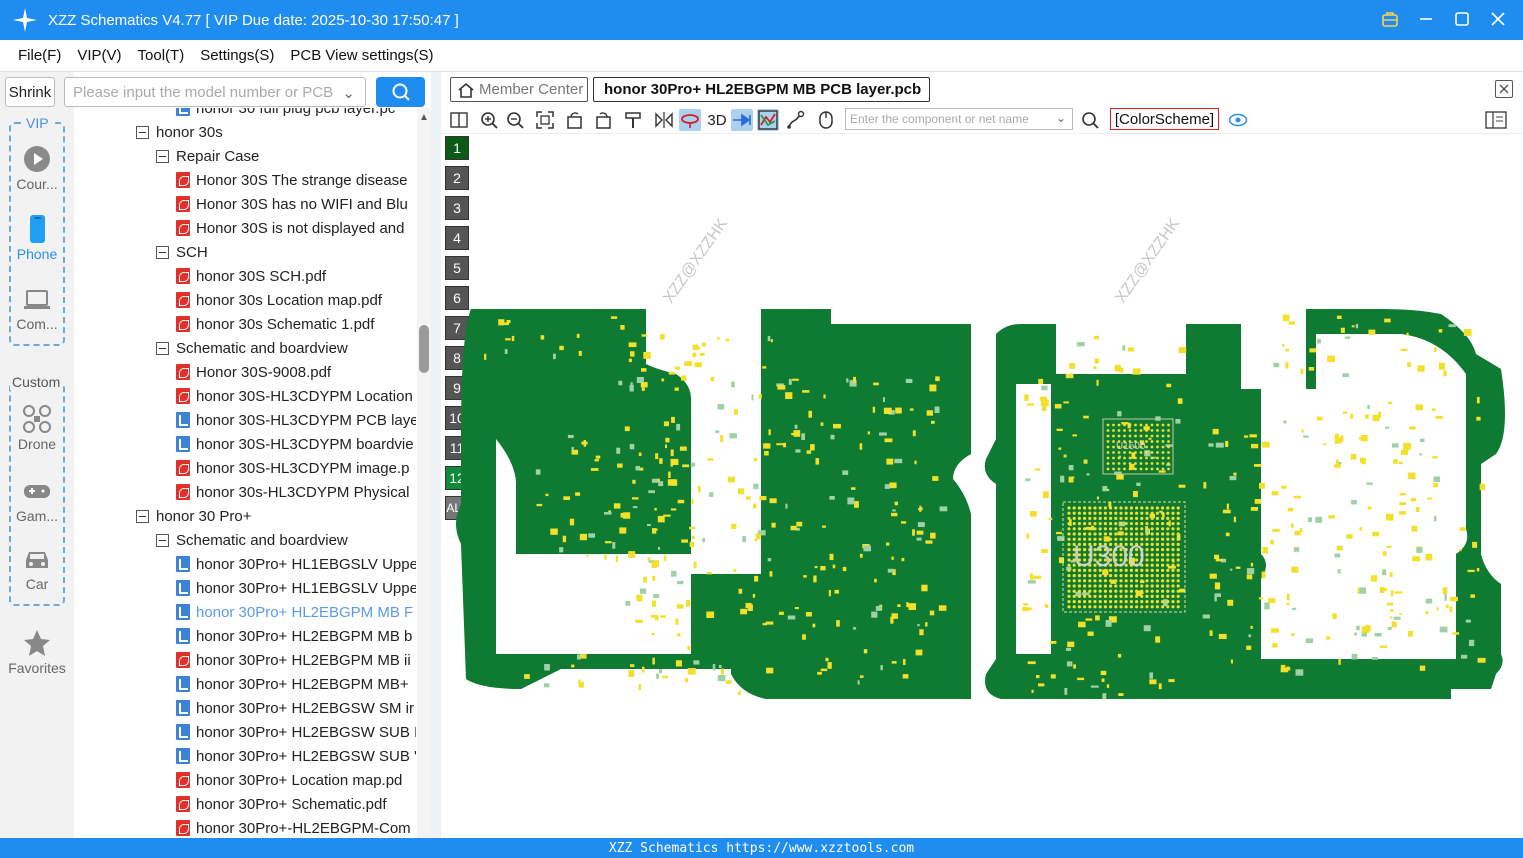 The width and height of the screenshot is (1523, 858). Describe the element at coordinates (296, 112) in the screenshot. I see `tree-item-label: honor 30 full plug pcb layer.pc` at that location.